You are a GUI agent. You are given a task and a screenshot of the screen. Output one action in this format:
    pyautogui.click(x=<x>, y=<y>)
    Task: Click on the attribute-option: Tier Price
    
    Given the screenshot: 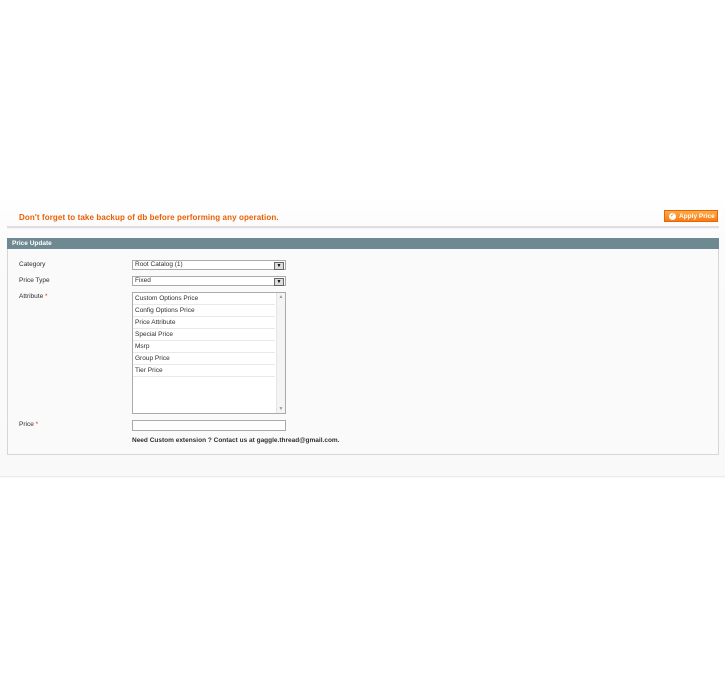 What is the action you would take?
    pyautogui.click(x=204, y=371)
    